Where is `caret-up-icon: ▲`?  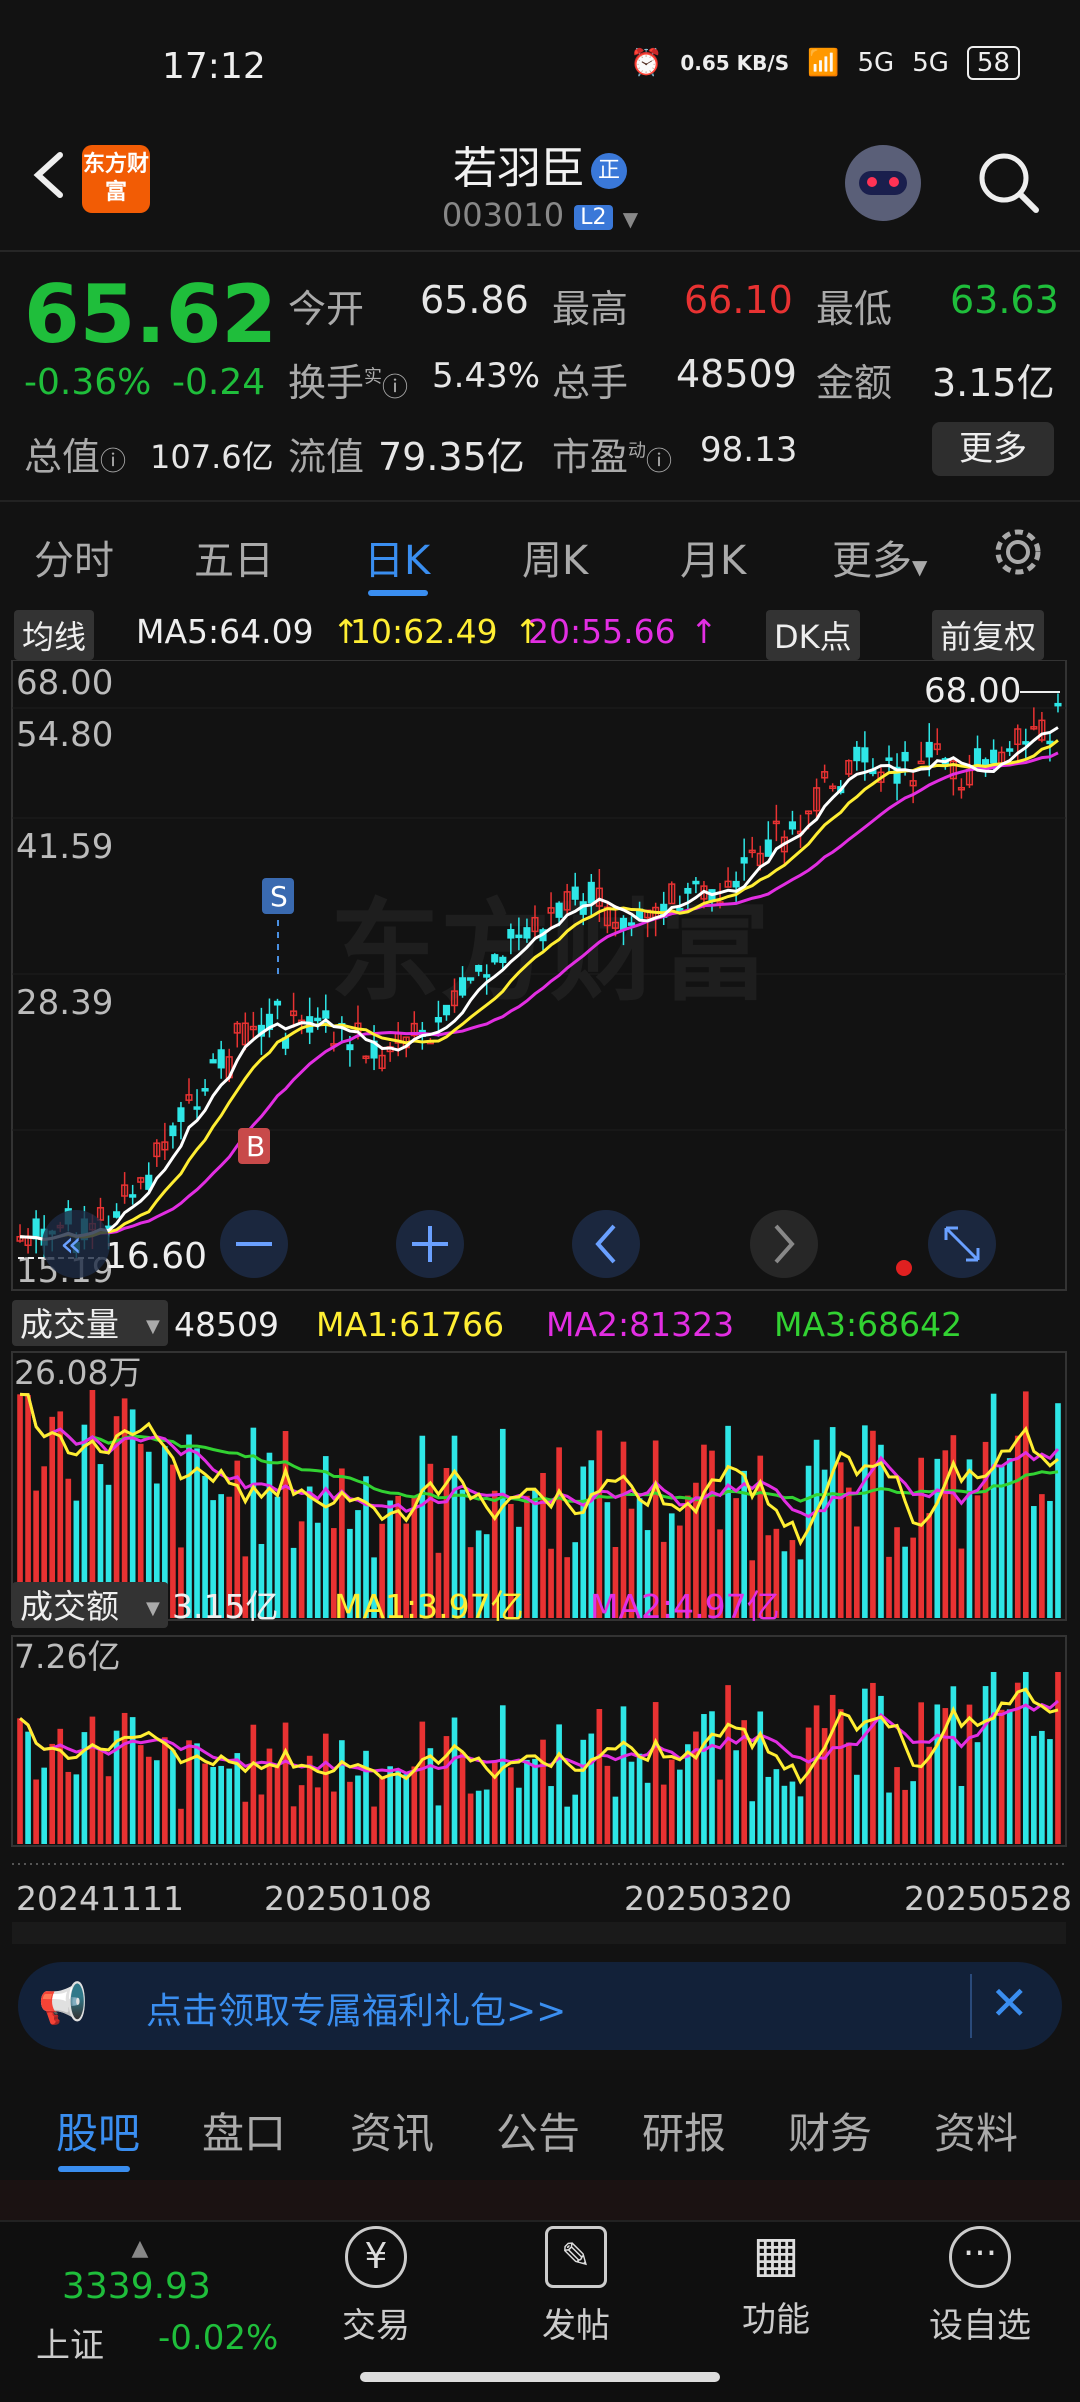 caret-up-icon: ▲ is located at coordinates (140, 2248).